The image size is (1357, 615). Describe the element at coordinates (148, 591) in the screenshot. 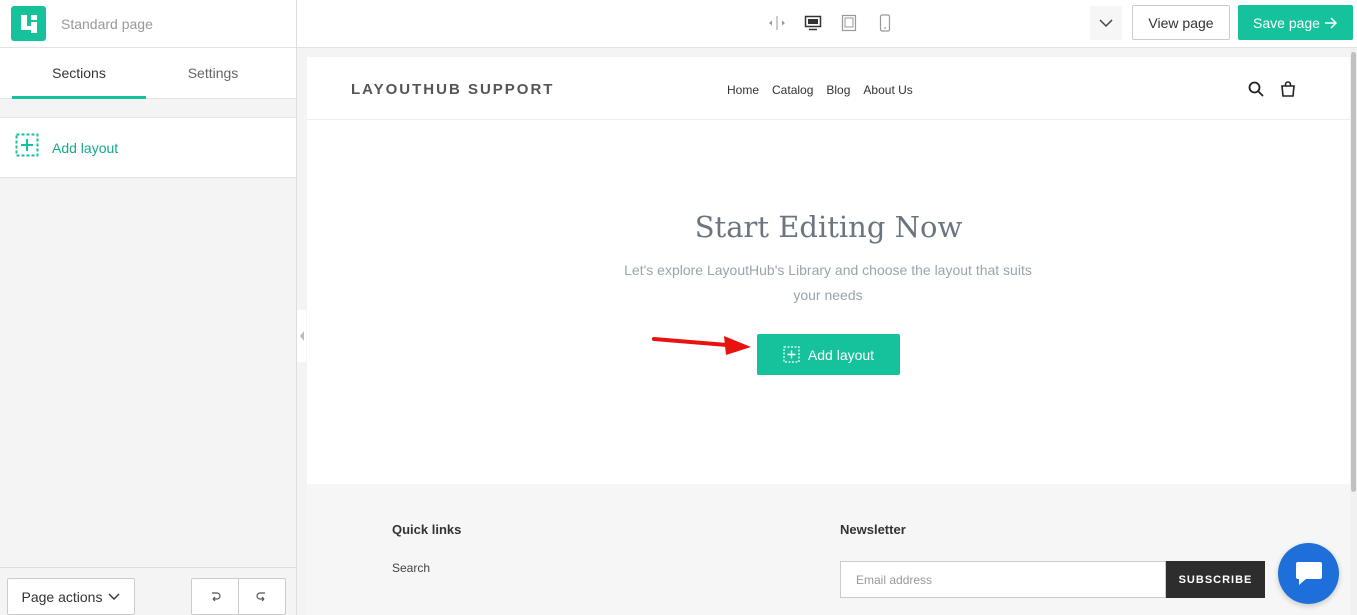

I see `sidebar-footer: Page actions` at that location.